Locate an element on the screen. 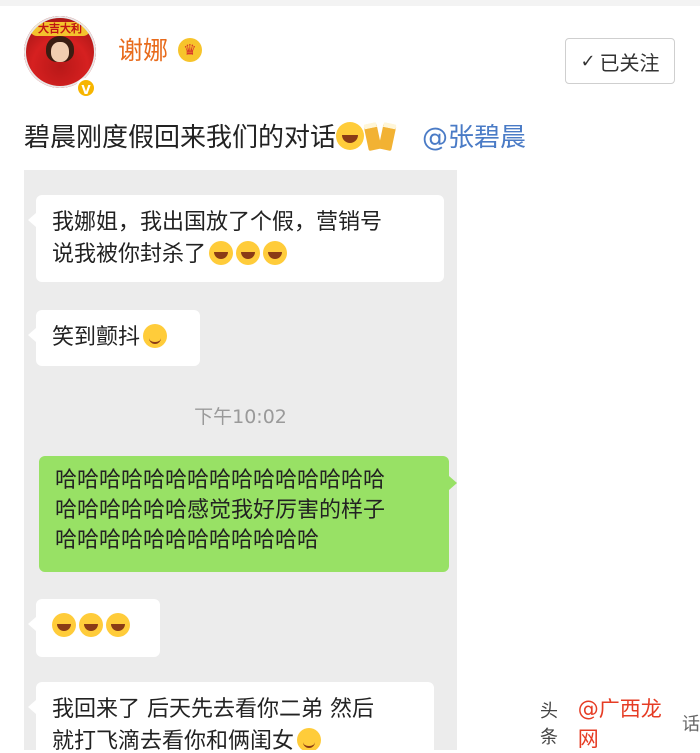 The image size is (700, 753). laughing-emoji-icon is located at coordinates (350, 136).